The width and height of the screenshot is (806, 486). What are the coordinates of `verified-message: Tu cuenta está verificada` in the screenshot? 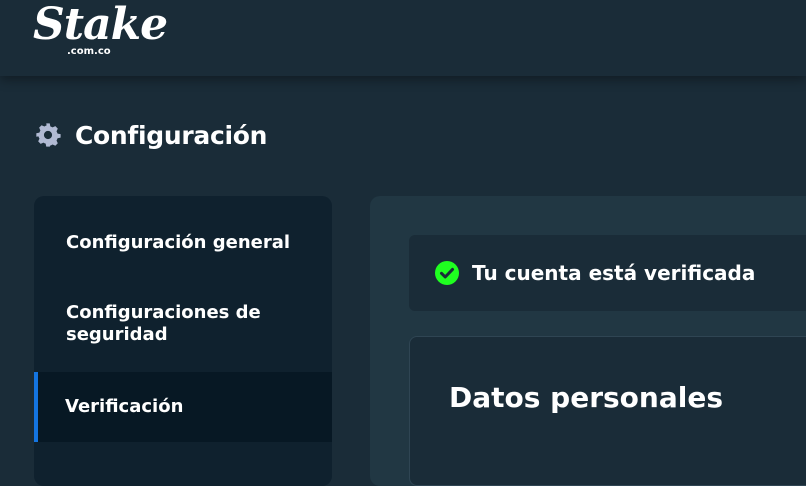 It's located at (614, 273).